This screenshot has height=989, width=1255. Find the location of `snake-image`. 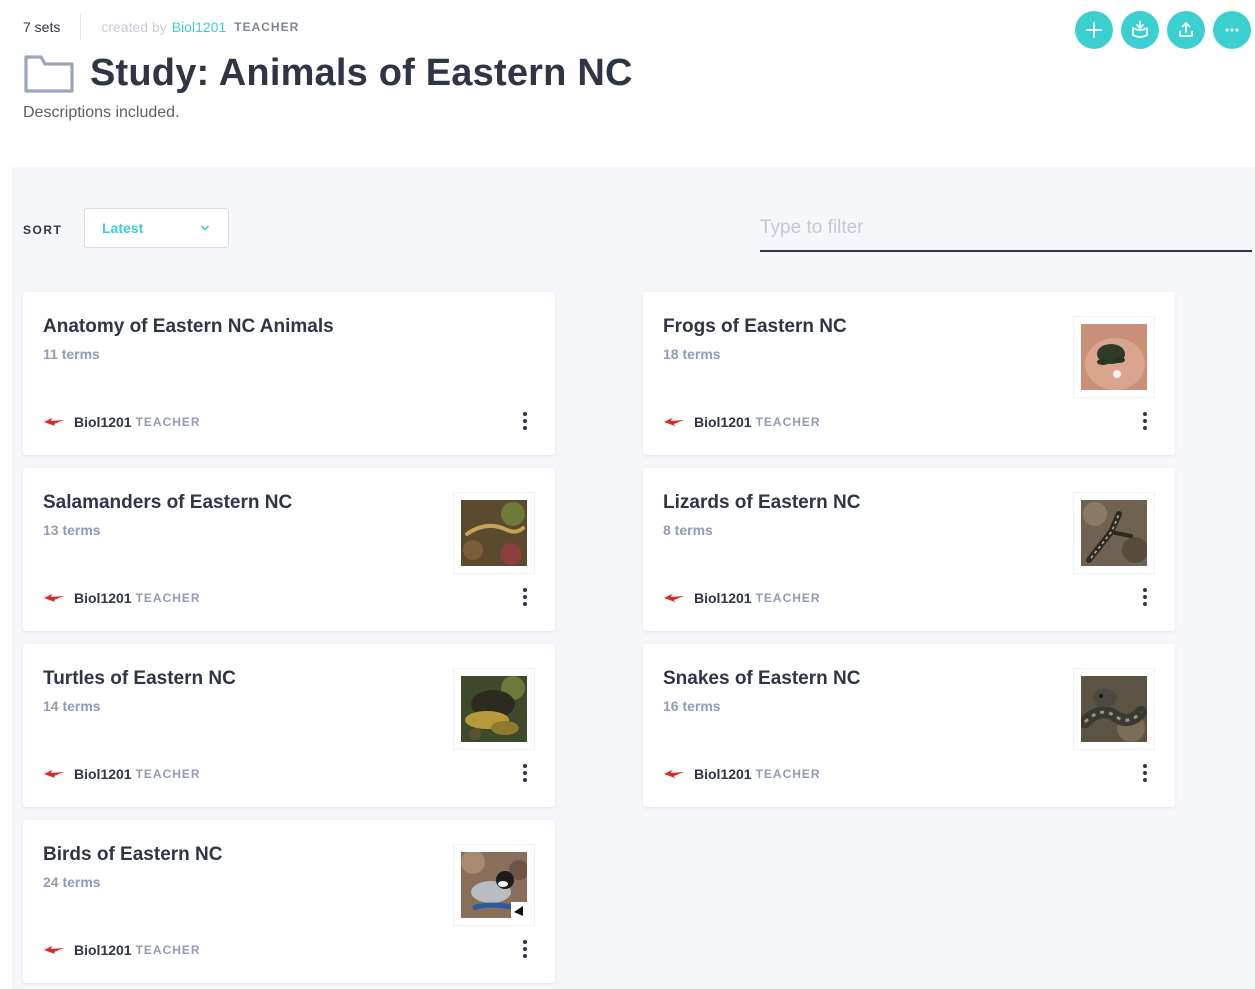

snake-image is located at coordinates (1114, 709).